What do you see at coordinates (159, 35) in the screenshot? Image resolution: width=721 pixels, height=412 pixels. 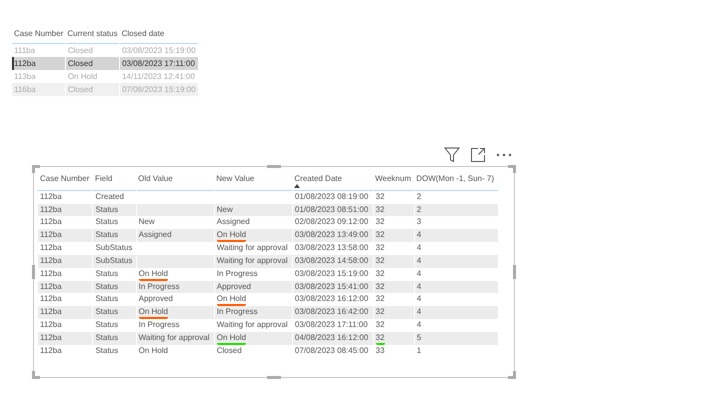 I see `column-header: Closed date` at bounding box center [159, 35].